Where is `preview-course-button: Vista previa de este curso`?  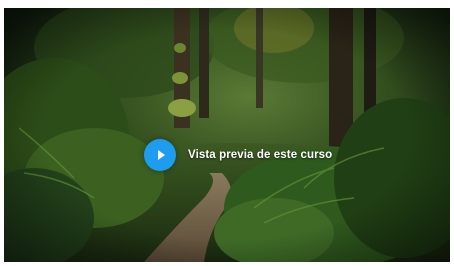 preview-course-button: Vista previa de este curso is located at coordinates (238, 155).